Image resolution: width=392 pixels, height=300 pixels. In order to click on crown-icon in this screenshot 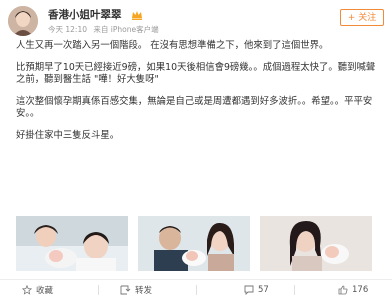, I will do `click(137, 13)`.